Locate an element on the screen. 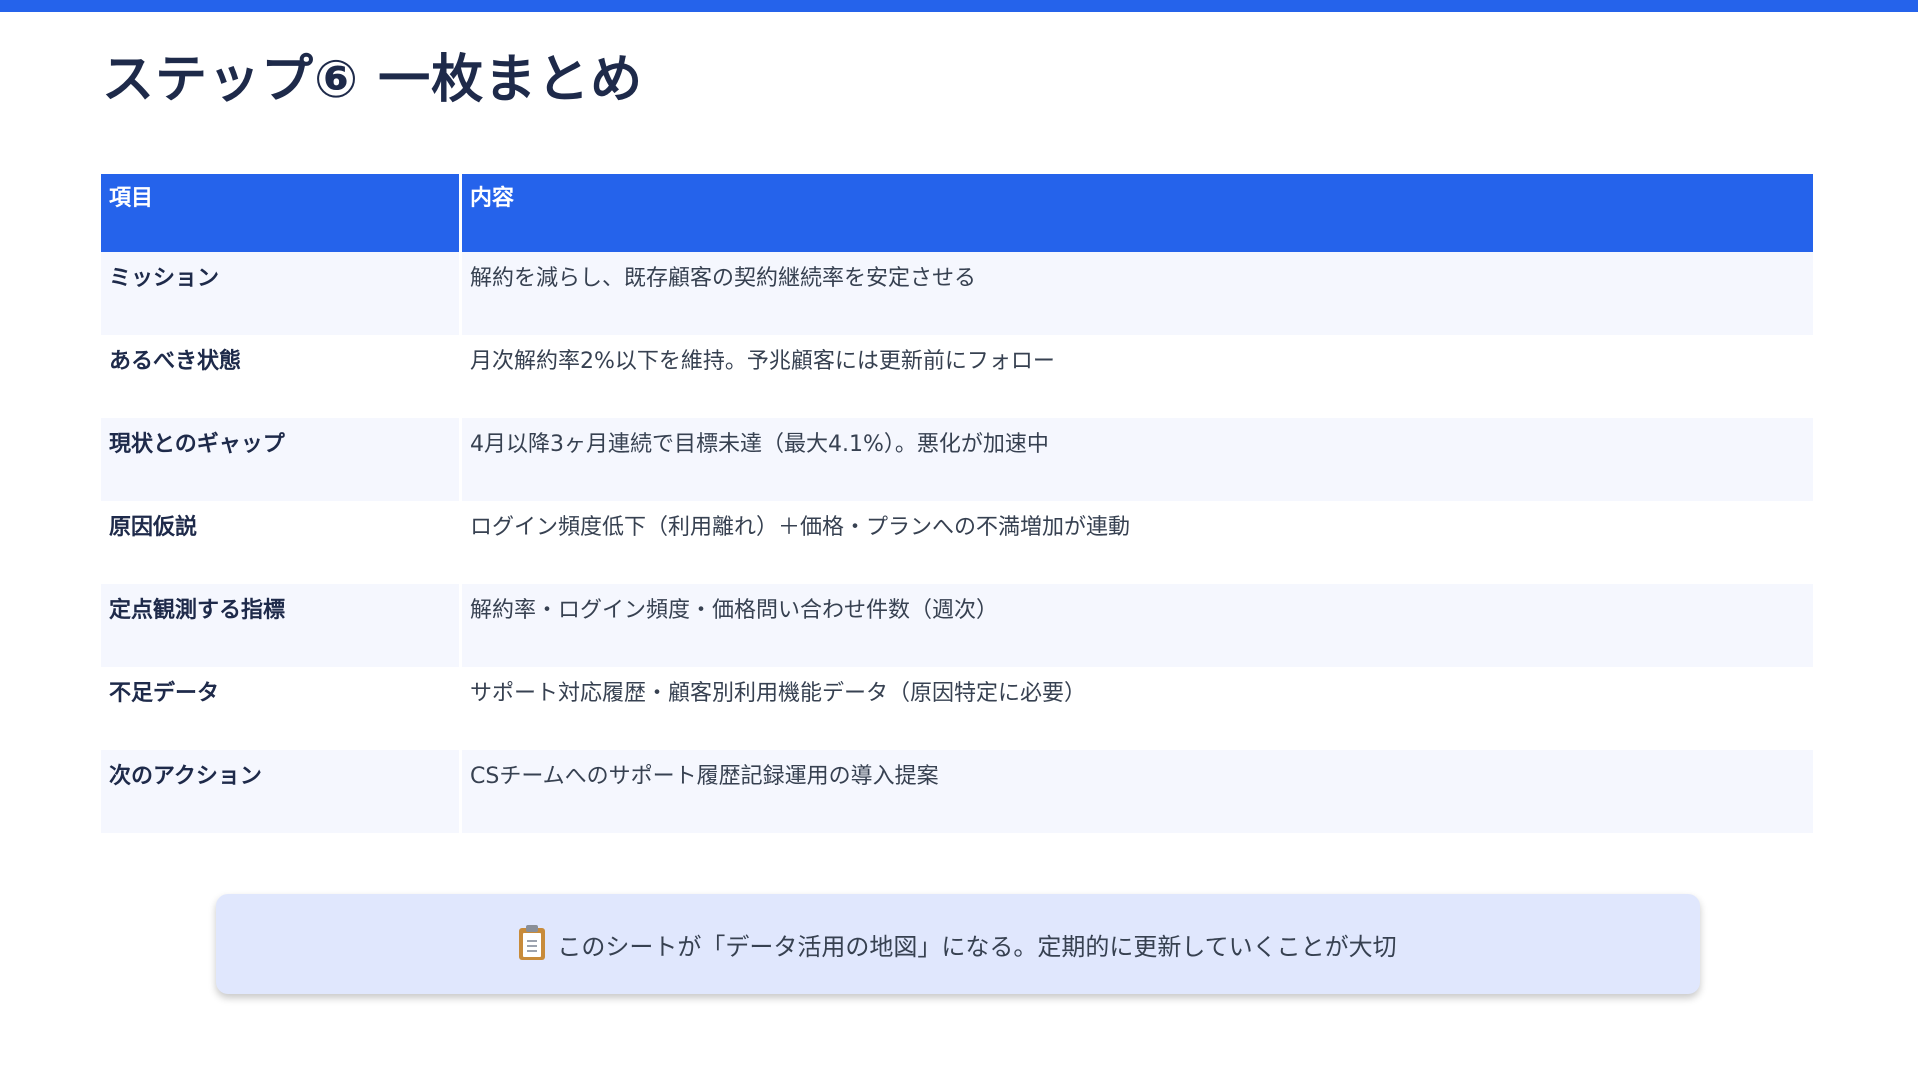 The height and width of the screenshot is (1080, 1918). header-content: 内容 is located at coordinates (1136, 213).